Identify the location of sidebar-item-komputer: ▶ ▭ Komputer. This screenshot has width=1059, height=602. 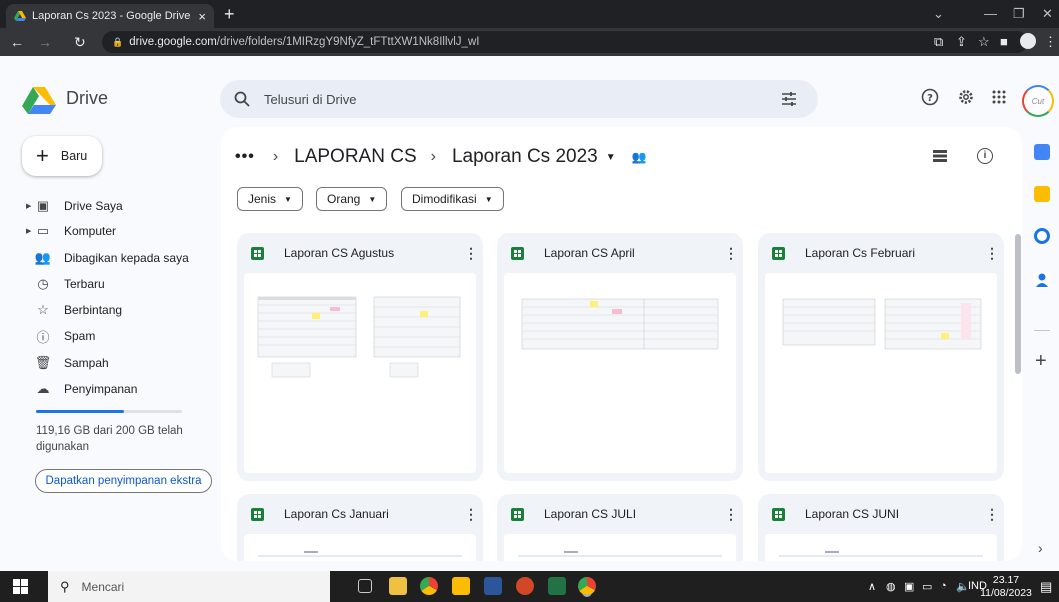
(121, 231).